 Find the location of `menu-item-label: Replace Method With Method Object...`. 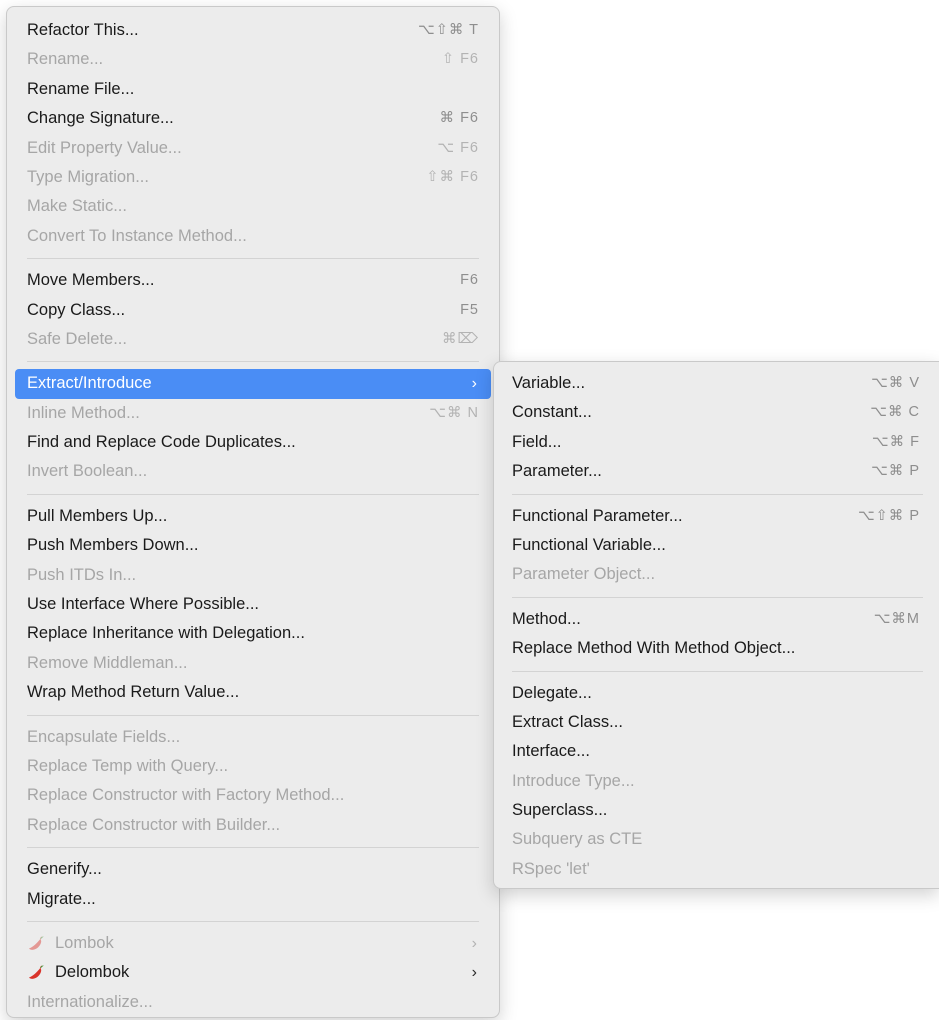

menu-item-label: Replace Method With Method Object... is located at coordinates (654, 648).